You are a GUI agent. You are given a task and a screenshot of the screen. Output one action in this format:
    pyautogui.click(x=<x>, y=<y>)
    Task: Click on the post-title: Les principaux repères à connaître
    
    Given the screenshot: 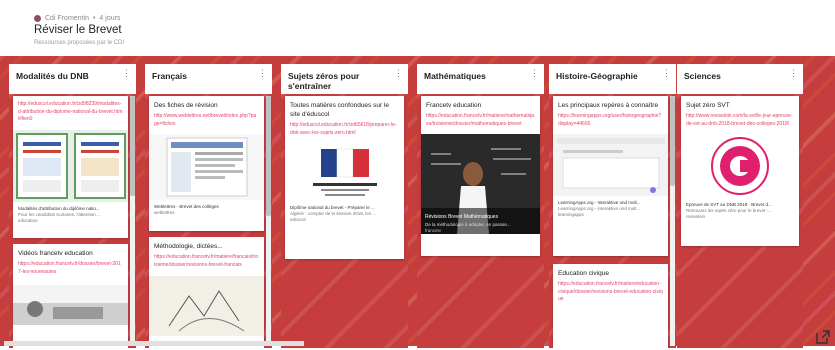 What is the action you would take?
    pyautogui.click(x=608, y=105)
    